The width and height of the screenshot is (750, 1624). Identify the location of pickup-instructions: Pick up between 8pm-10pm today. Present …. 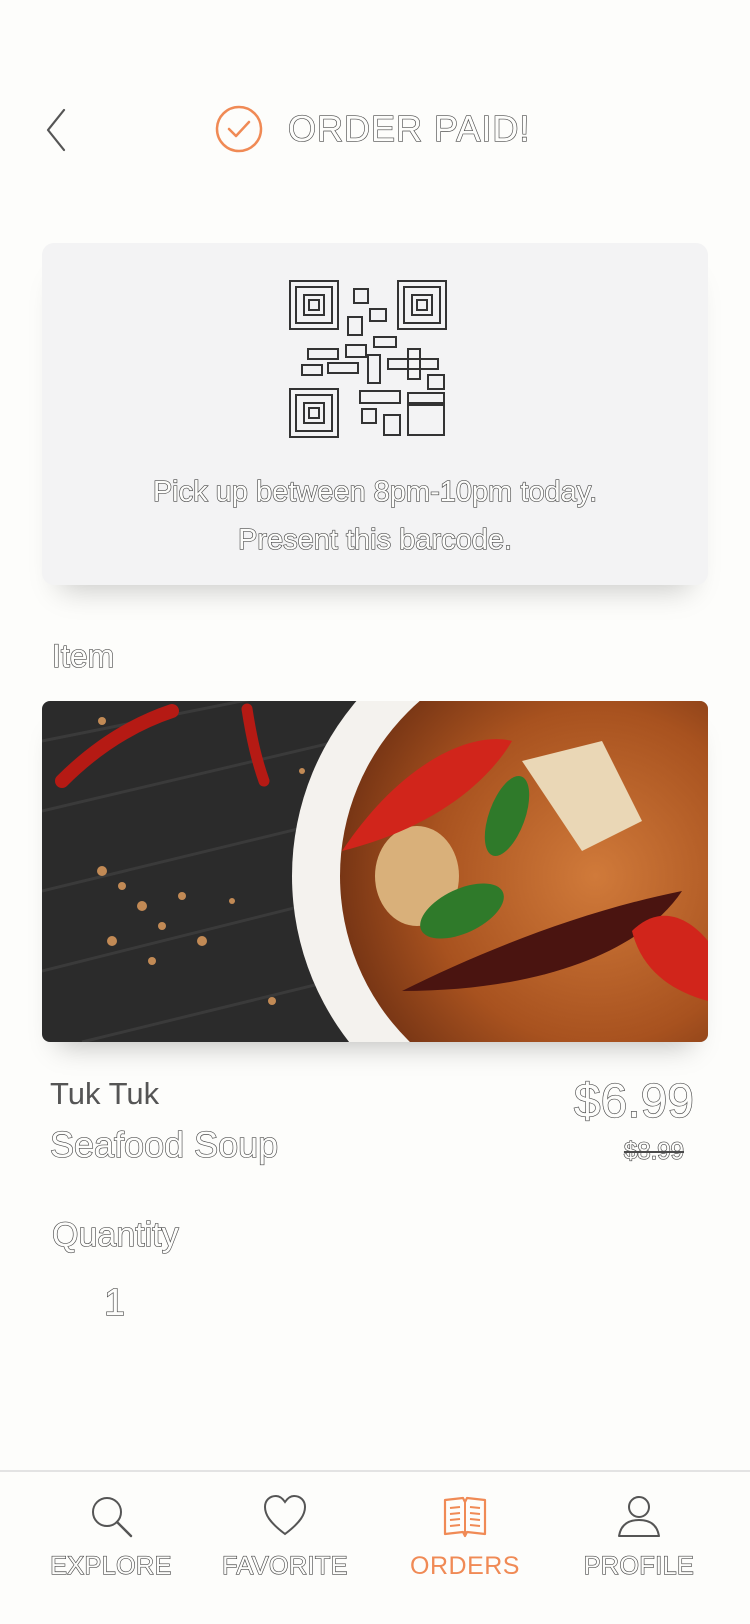
(375, 516).